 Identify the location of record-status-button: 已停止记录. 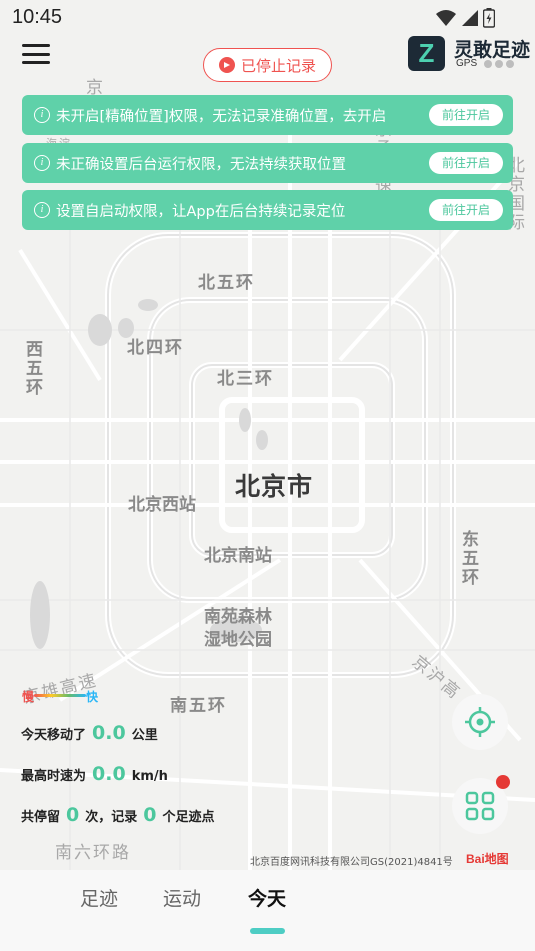
(267, 65).